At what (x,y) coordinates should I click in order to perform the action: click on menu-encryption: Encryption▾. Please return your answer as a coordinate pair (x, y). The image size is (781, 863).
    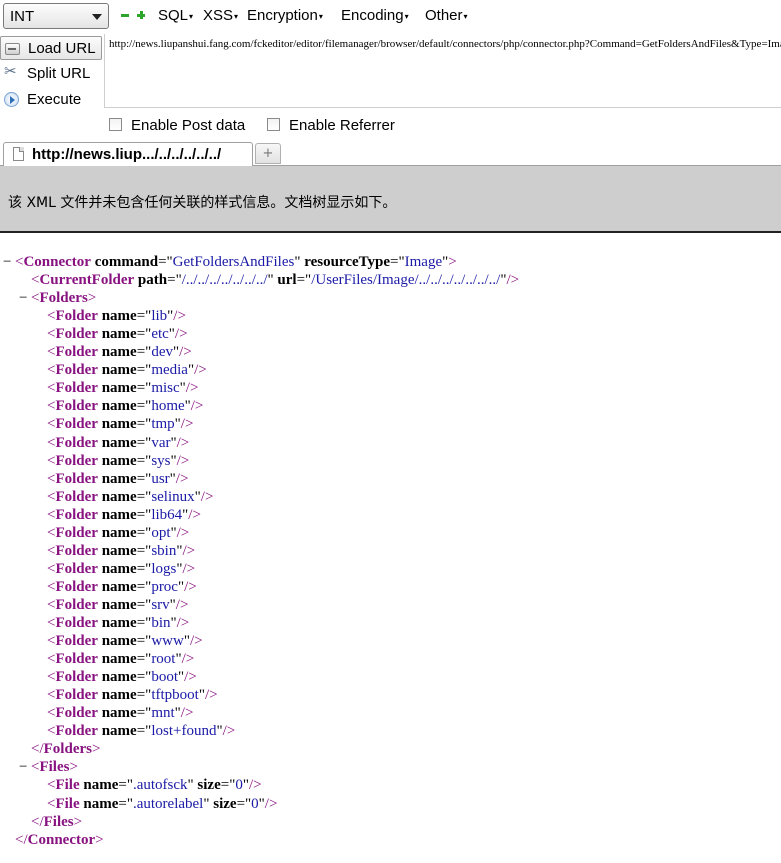
    Looking at the image, I should click on (285, 15).